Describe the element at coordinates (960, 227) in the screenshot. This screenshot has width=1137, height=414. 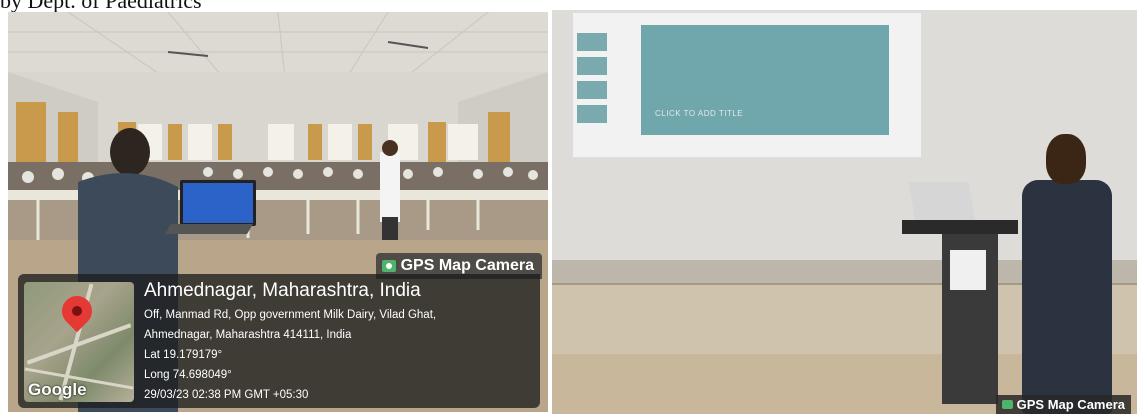
I see `podium-top` at that location.